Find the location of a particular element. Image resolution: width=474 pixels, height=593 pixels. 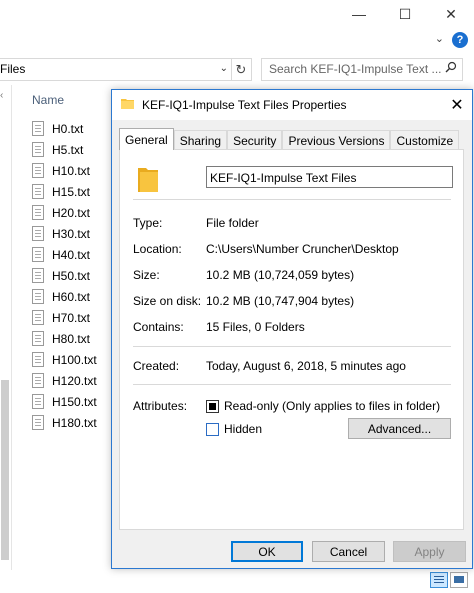

type-label: Type: is located at coordinates (148, 223).